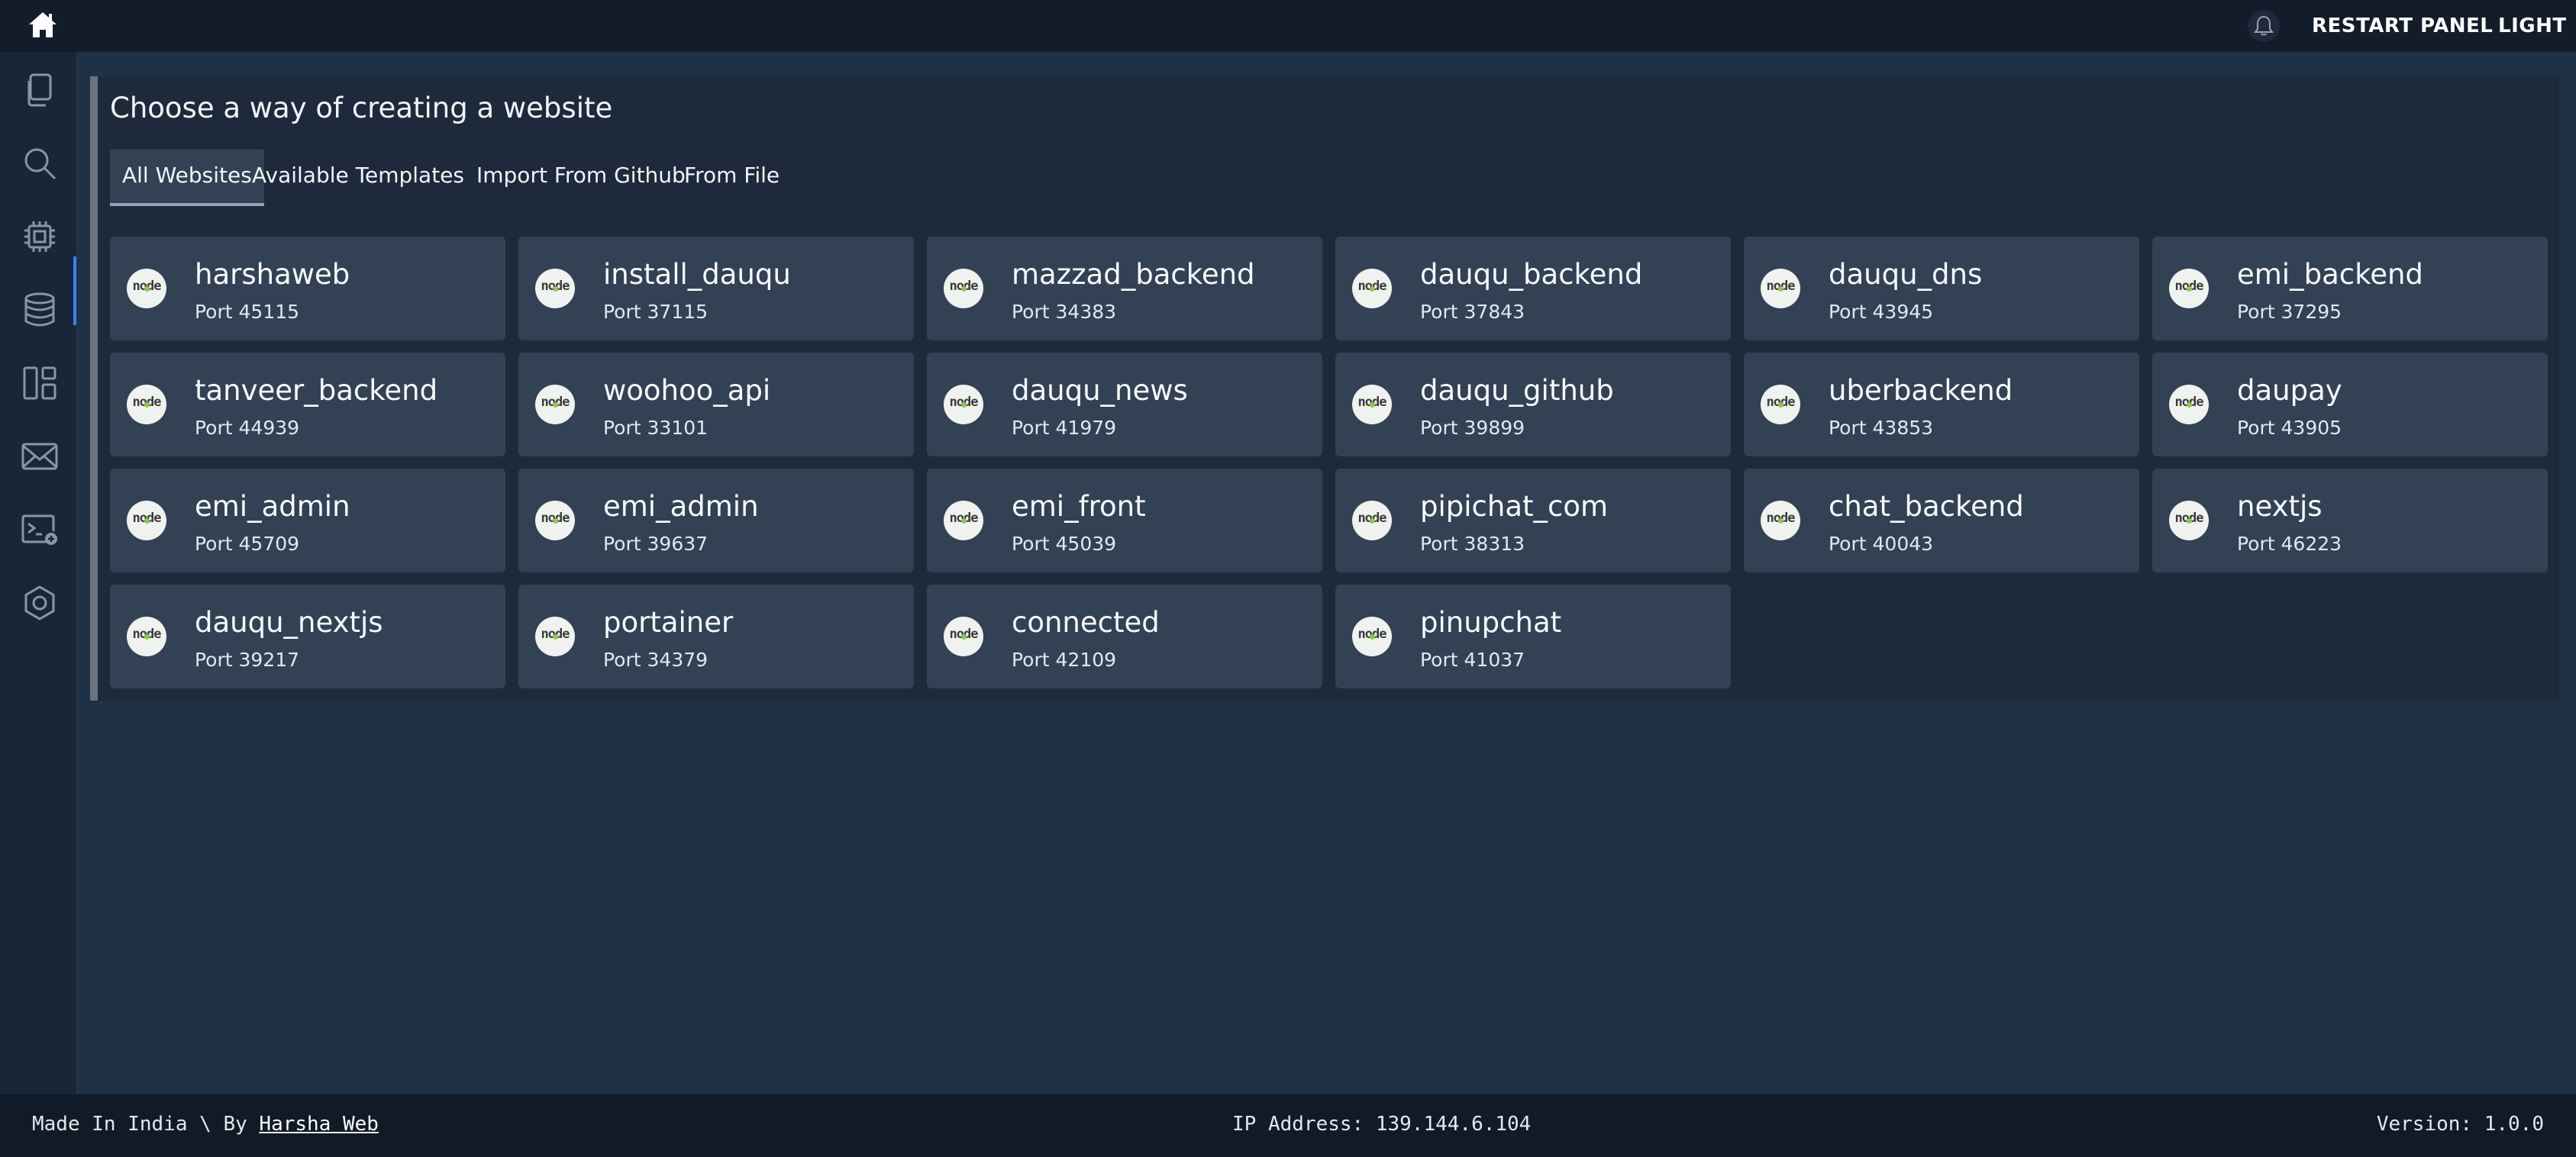 The image size is (2576, 1157). What do you see at coordinates (307, 520) in the screenshot?
I see `website-card: node emi_admin Port 45709` at bounding box center [307, 520].